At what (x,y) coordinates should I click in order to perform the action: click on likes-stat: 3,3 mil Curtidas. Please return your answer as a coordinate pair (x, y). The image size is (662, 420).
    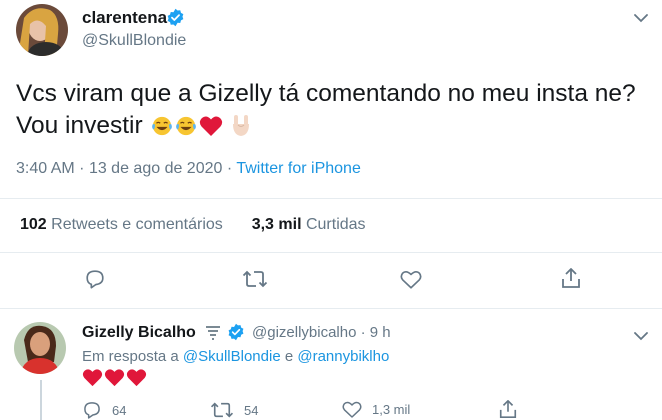
    Looking at the image, I should click on (309, 224).